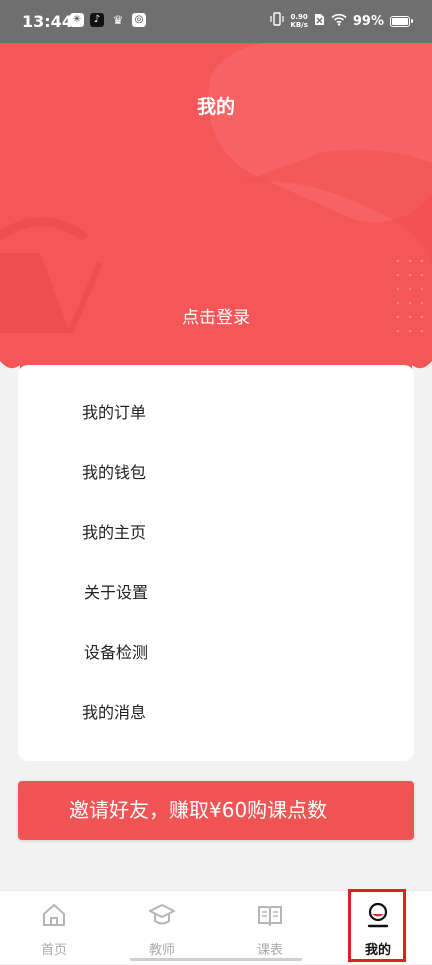 This screenshot has width=432, height=965. What do you see at coordinates (368, 21) in the screenshot?
I see `battery-percentage: 99%` at bounding box center [368, 21].